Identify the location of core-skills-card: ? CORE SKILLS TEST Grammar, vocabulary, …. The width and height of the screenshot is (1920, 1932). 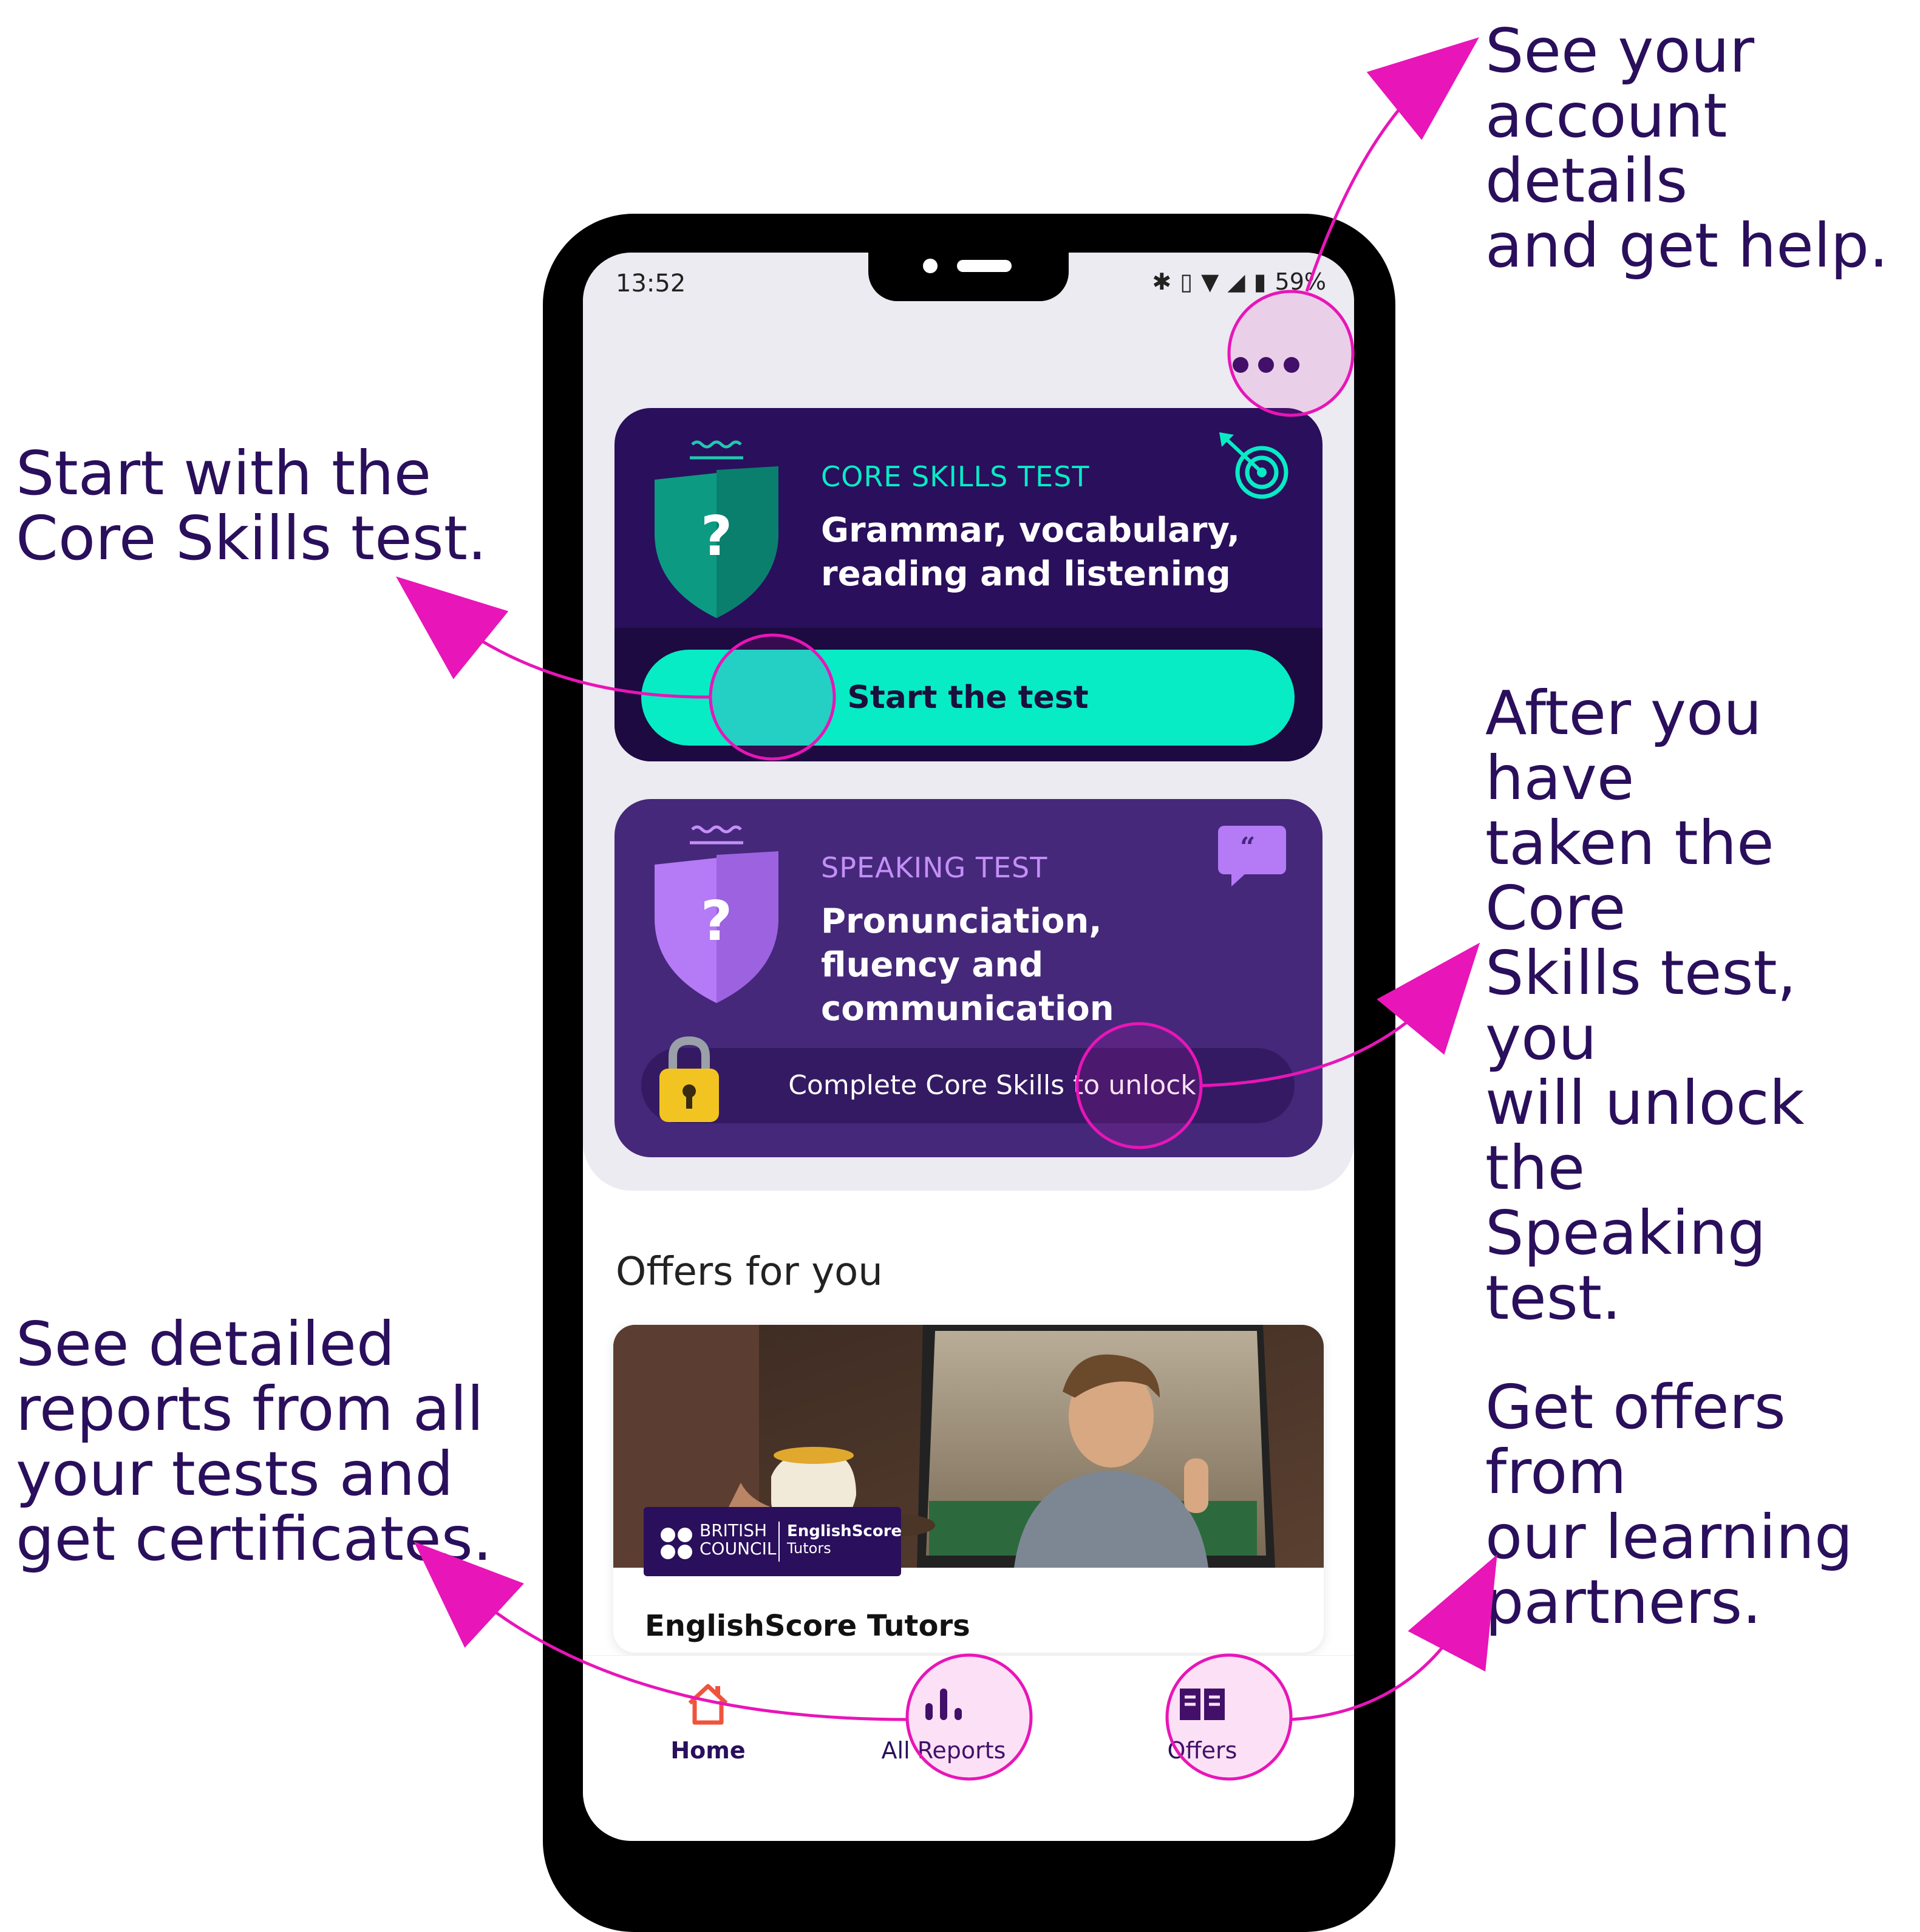
(968, 584).